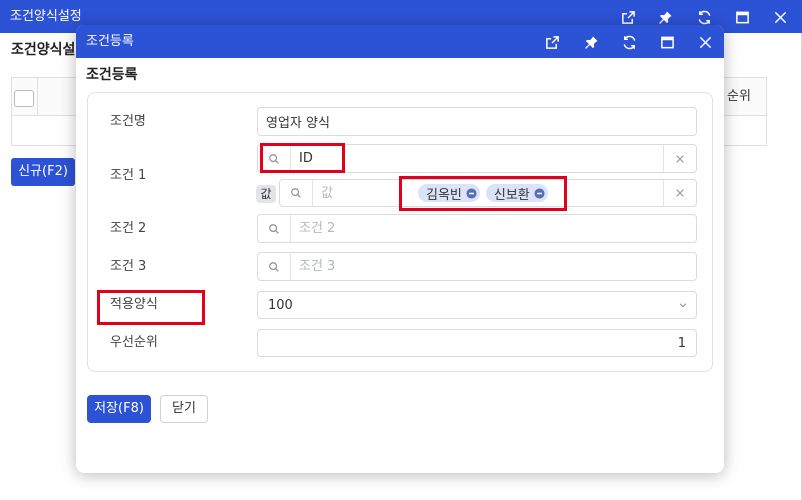  What do you see at coordinates (43, 172) in the screenshot?
I see `new-button: 신규(F2)` at bounding box center [43, 172].